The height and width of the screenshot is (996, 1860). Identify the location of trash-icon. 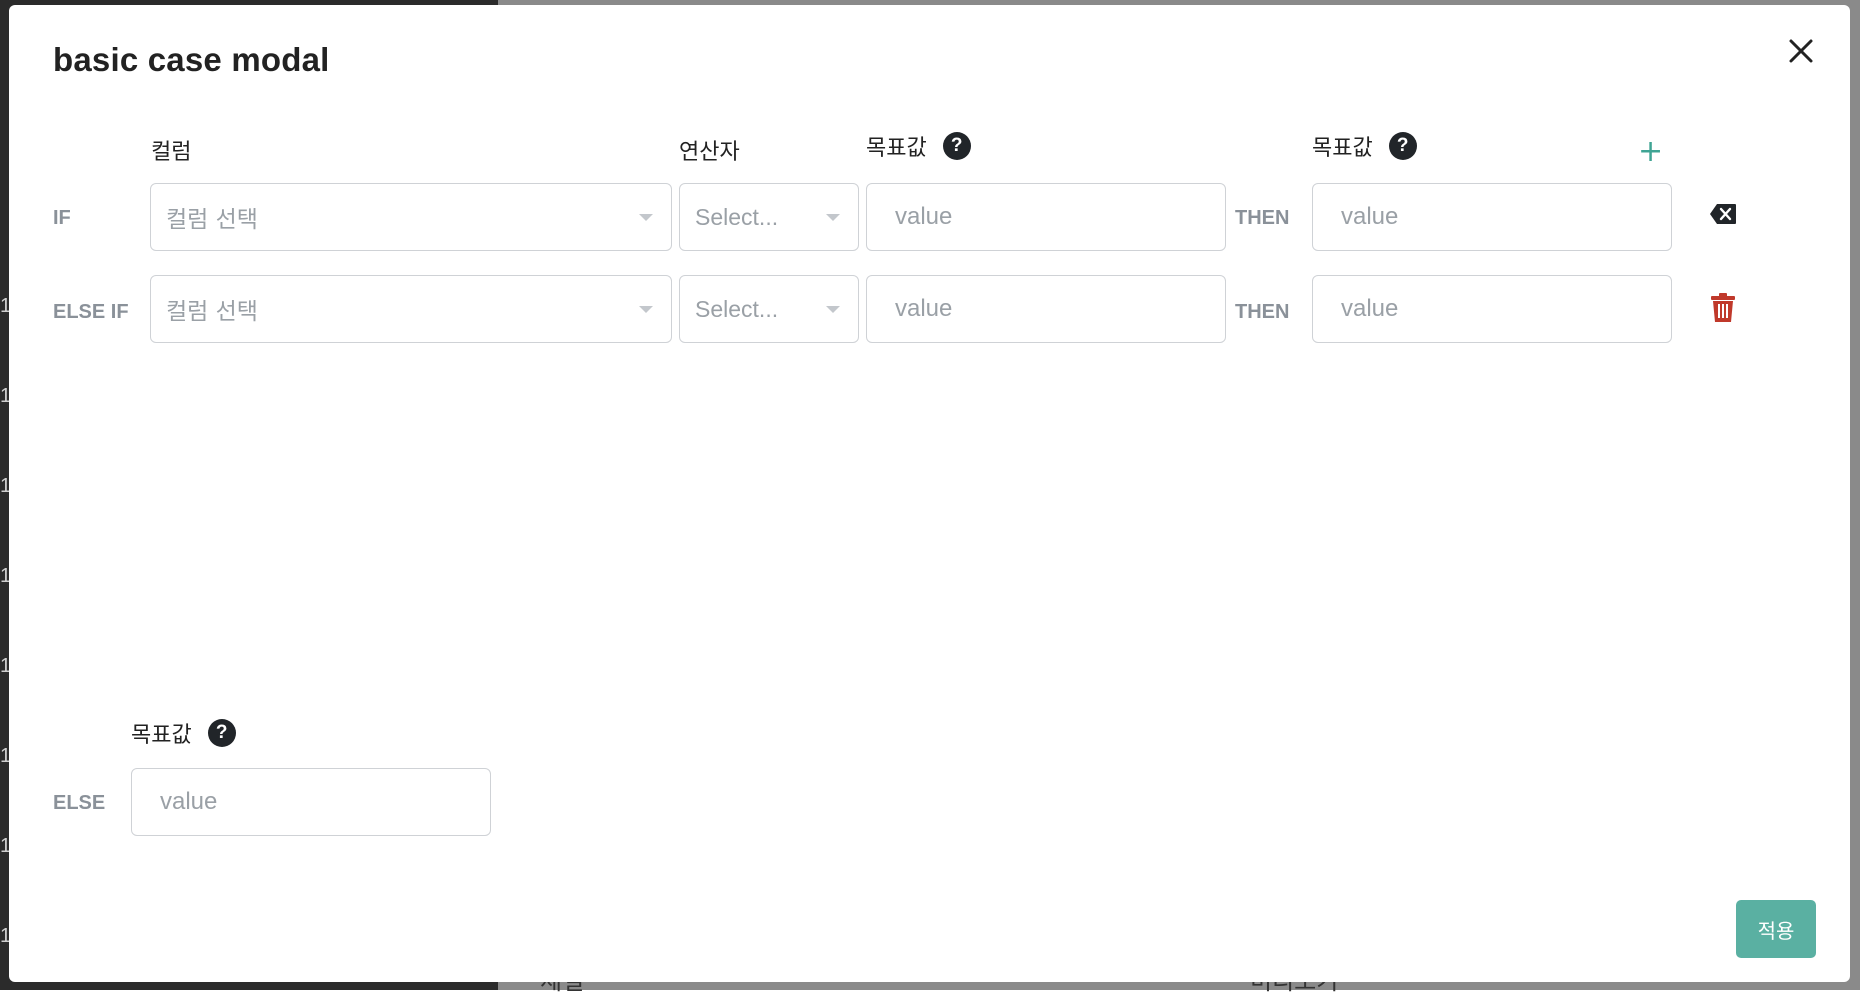
(1723, 307).